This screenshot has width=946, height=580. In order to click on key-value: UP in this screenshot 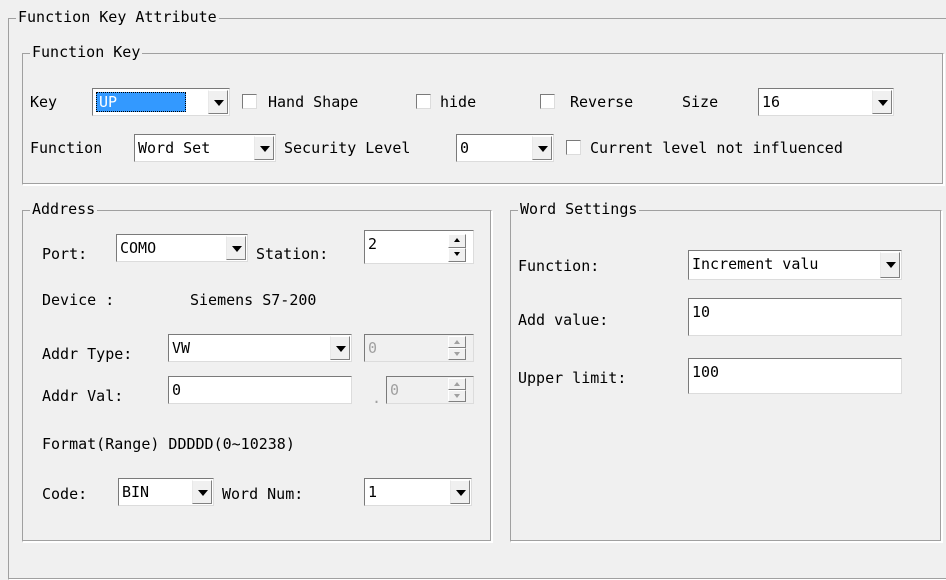, I will do `click(108, 102)`.